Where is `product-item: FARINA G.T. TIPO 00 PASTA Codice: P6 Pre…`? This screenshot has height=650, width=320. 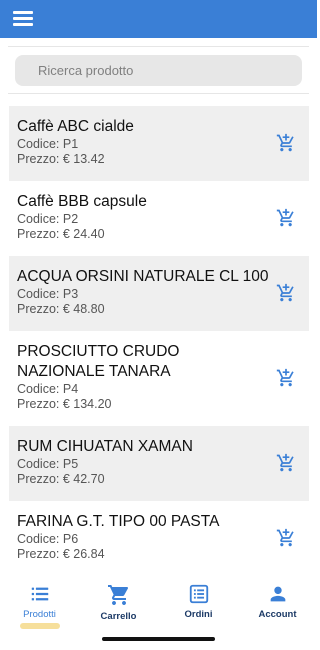 product-item: FARINA G.T. TIPO 00 PASTA Codice: P6 Pre… is located at coordinates (159, 537).